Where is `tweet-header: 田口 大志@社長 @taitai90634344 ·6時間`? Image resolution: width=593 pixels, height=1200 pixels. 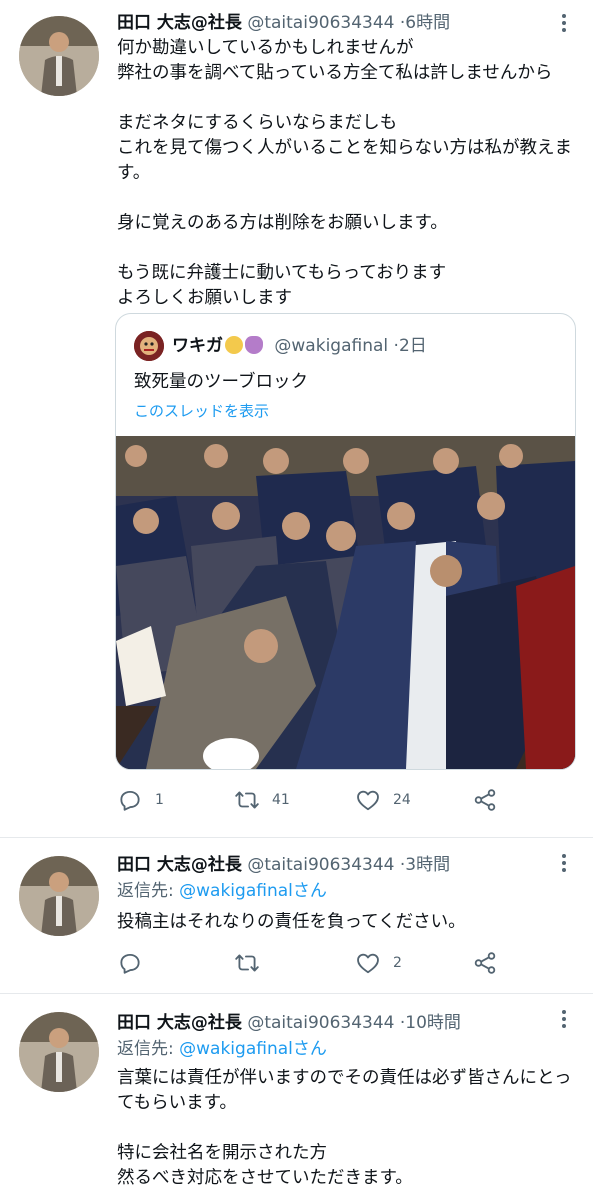 tweet-header: 田口 大志@社長 @taitai90634344 ·6時間 is located at coordinates (283, 23).